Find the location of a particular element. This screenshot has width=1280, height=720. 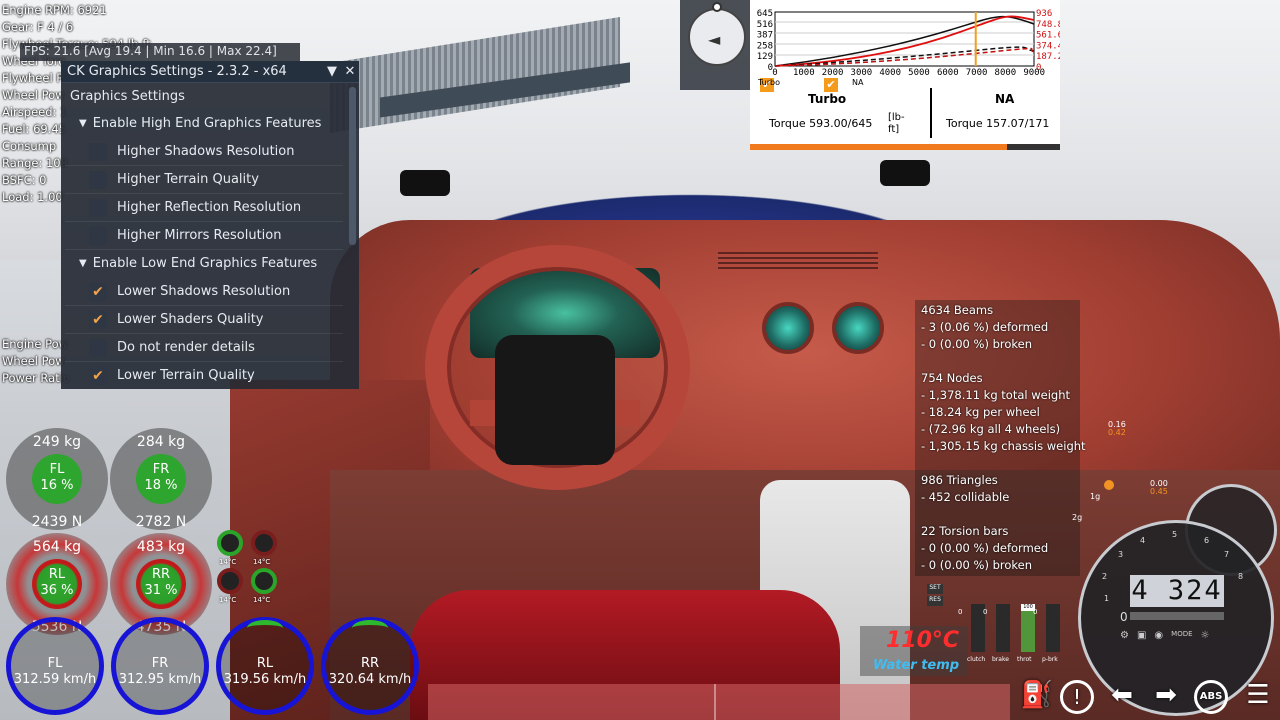

tachometer: 1 2 3 4 5 6 7 8 4 324 0 ⚙ ▣ ◉ MODE ☼ is located at coordinates (1178, 618).